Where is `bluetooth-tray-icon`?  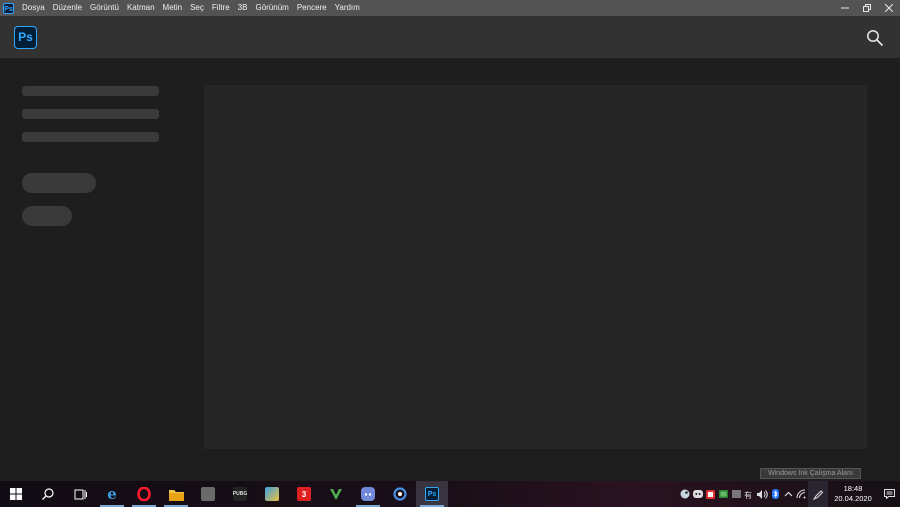
bluetooth-tray-icon is located at coordinates (775, 494).